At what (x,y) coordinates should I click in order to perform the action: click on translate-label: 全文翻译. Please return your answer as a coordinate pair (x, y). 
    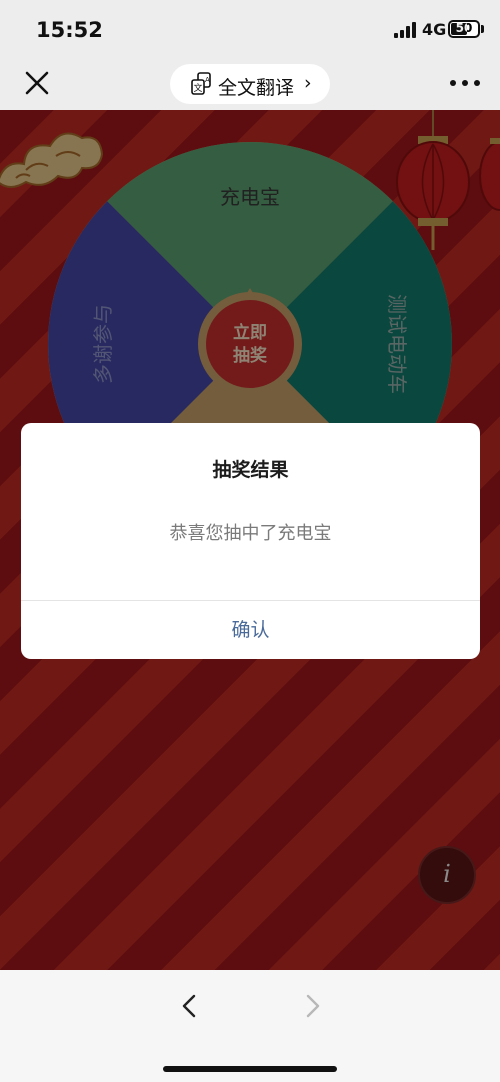
    Looking at the image, I should click on (256, 88).